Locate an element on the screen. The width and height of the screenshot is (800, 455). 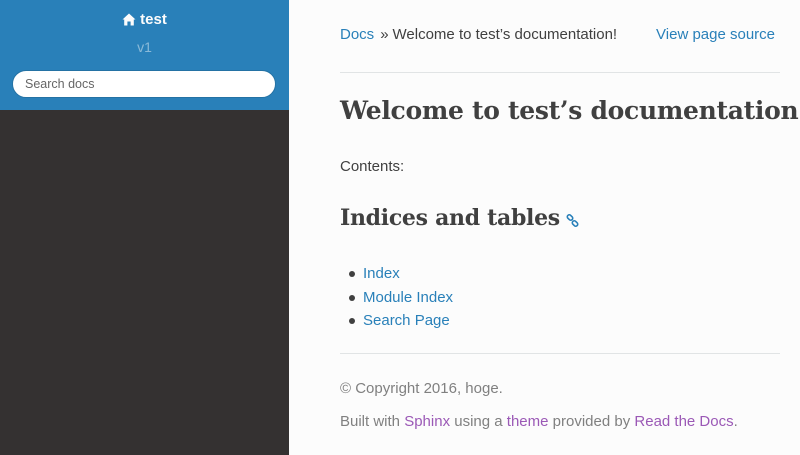
breadcrumb: Docs » Welcome to test’s documentation! is located at coordinates (478, 35).